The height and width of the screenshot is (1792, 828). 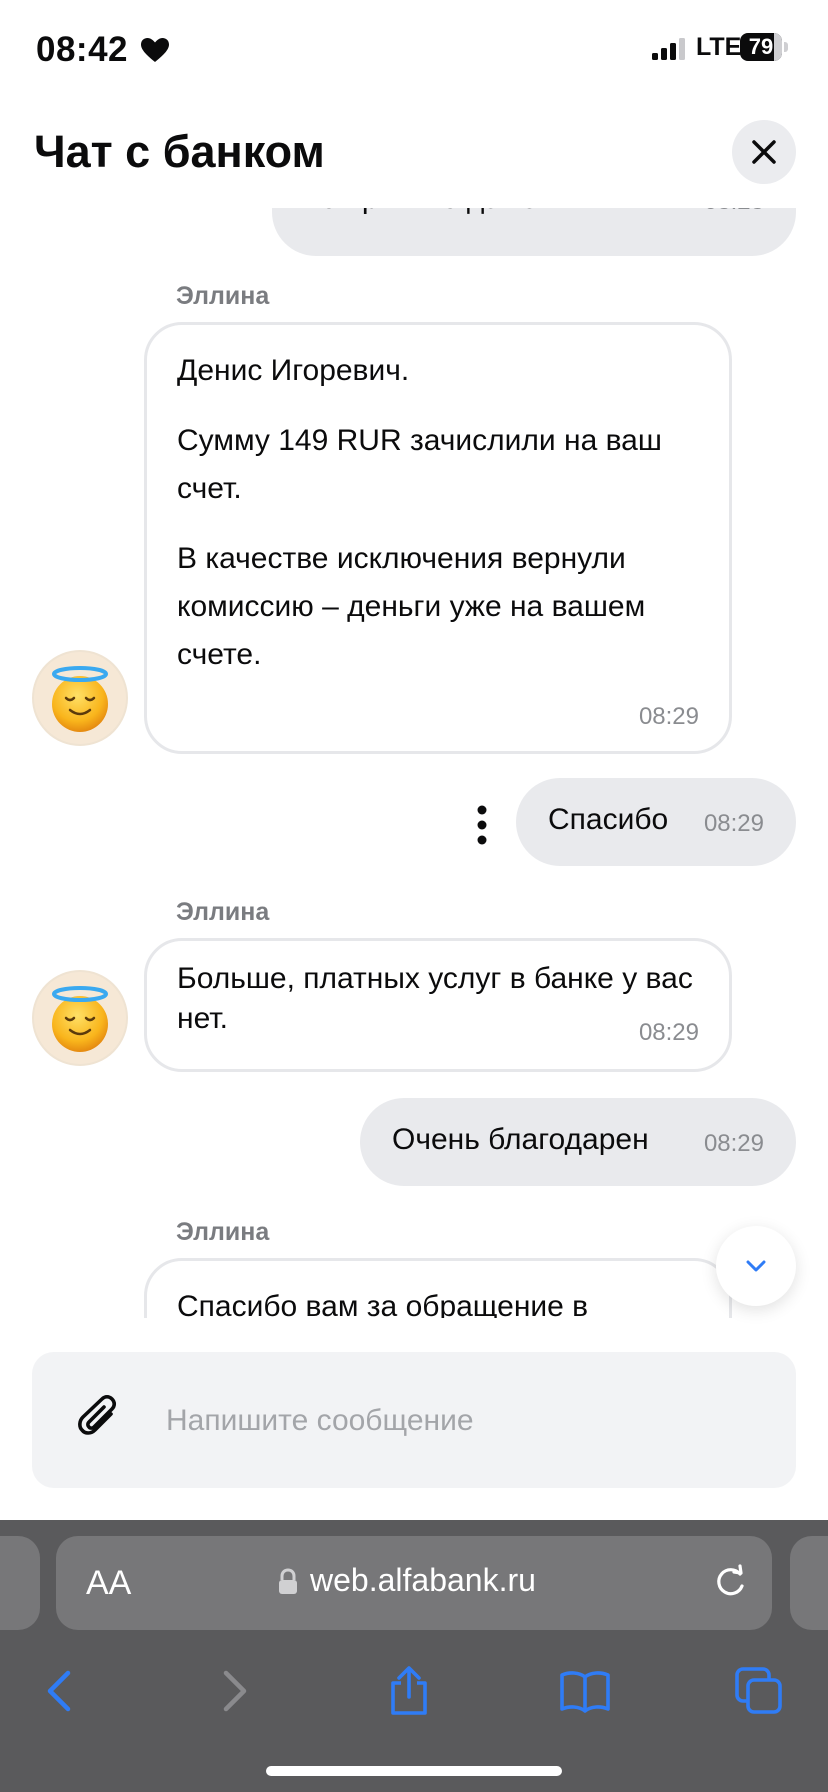 I want to click on outgoing-message: Очень благодарен 08:29, so click(x=578, y=1142).